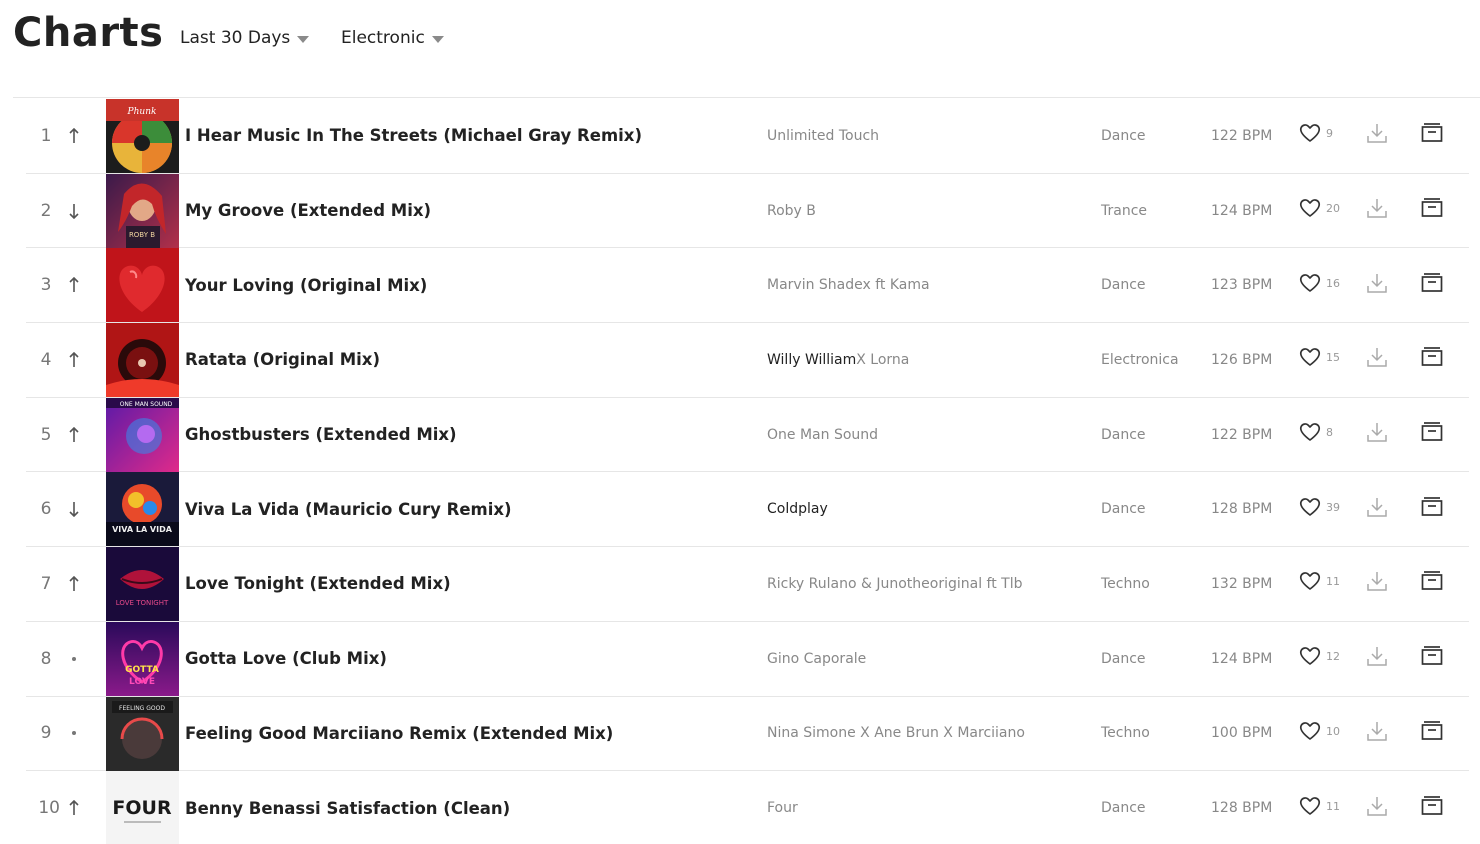 This screenshot has width=1480, height=844. I want to click on svg-text: GOTTA, so click(142, 670).